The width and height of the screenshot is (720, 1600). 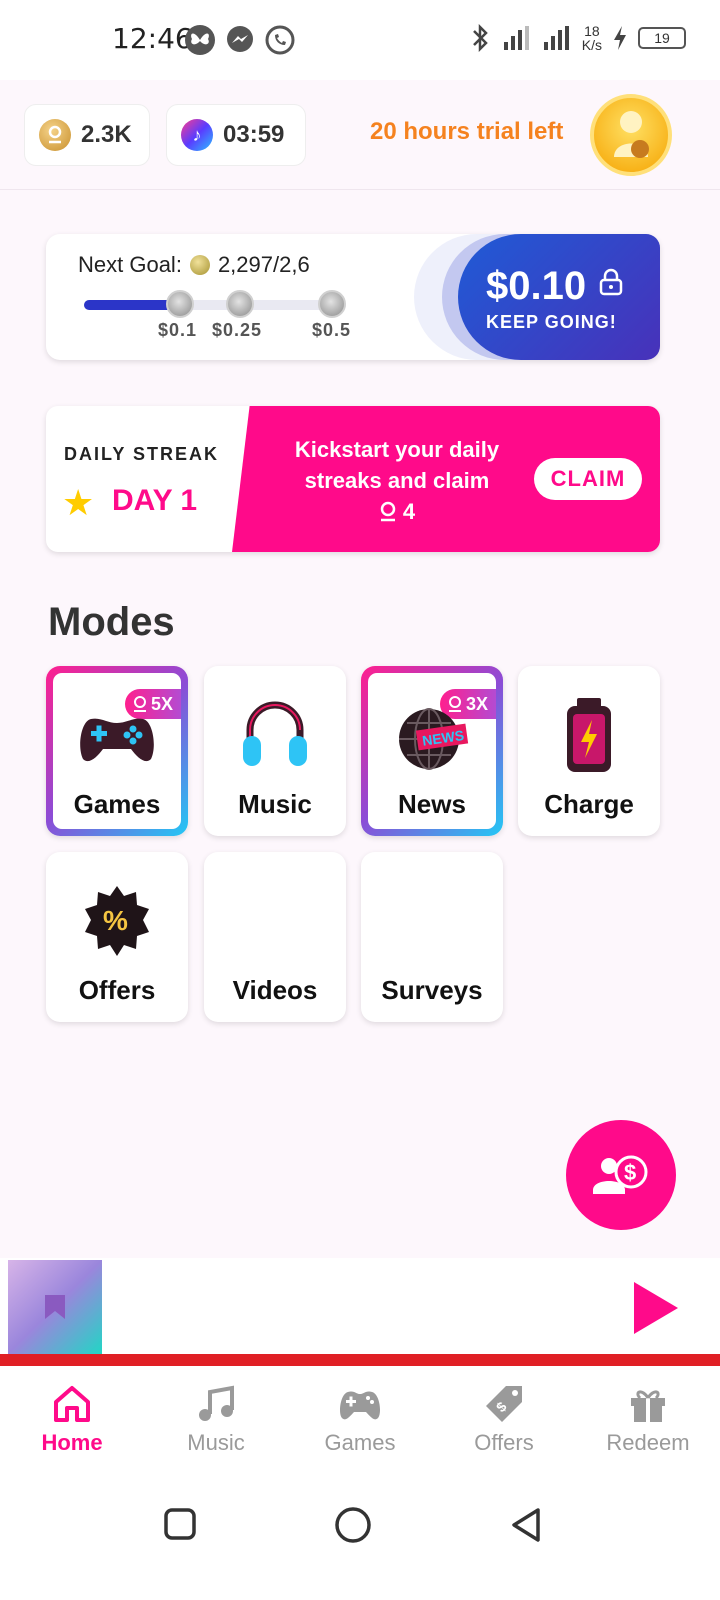 I want to click on mini-player, so click(x=360, y=1308).